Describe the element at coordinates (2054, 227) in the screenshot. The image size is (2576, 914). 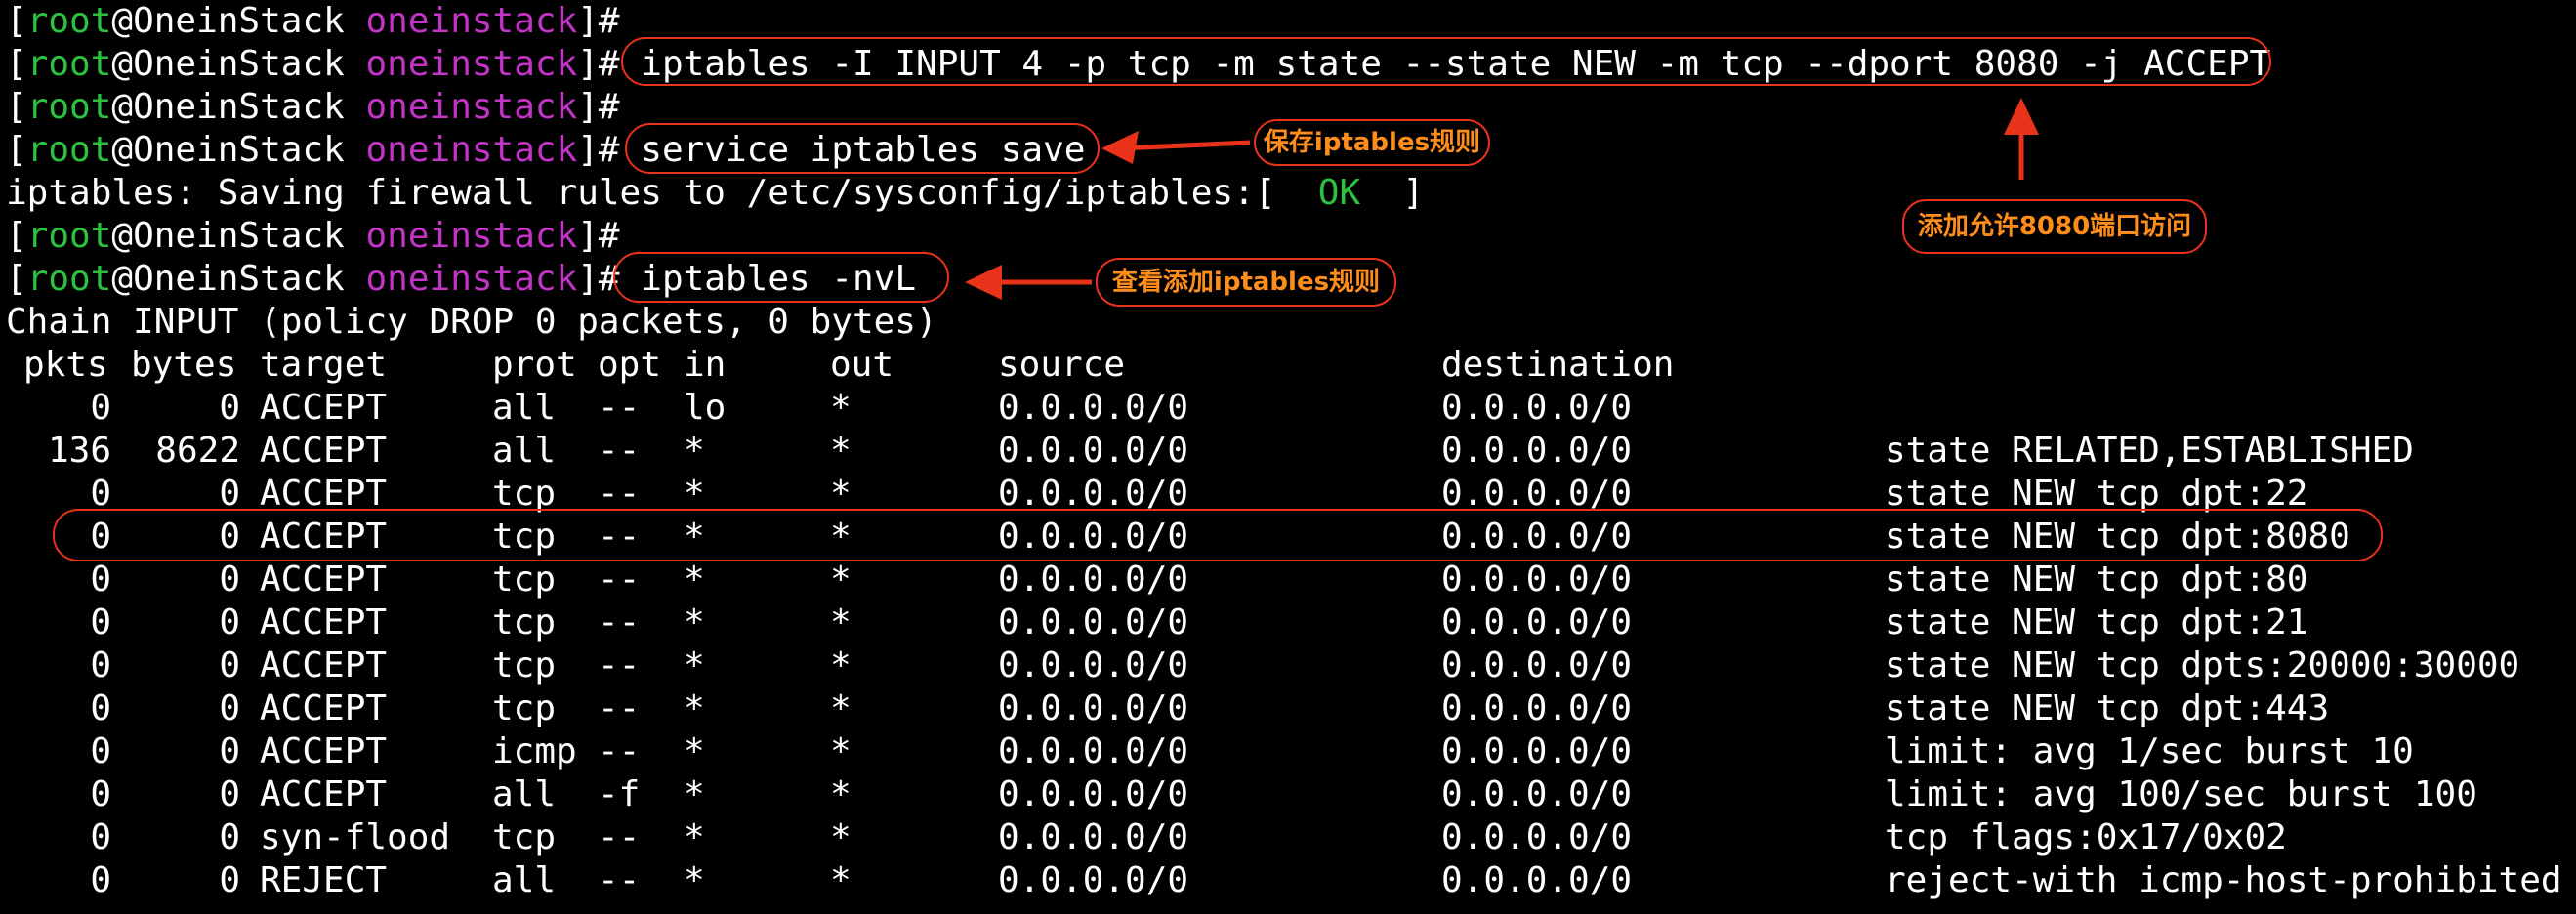
I see `callout-allow-port-8080: 添加允许8080端口访问` at that location.